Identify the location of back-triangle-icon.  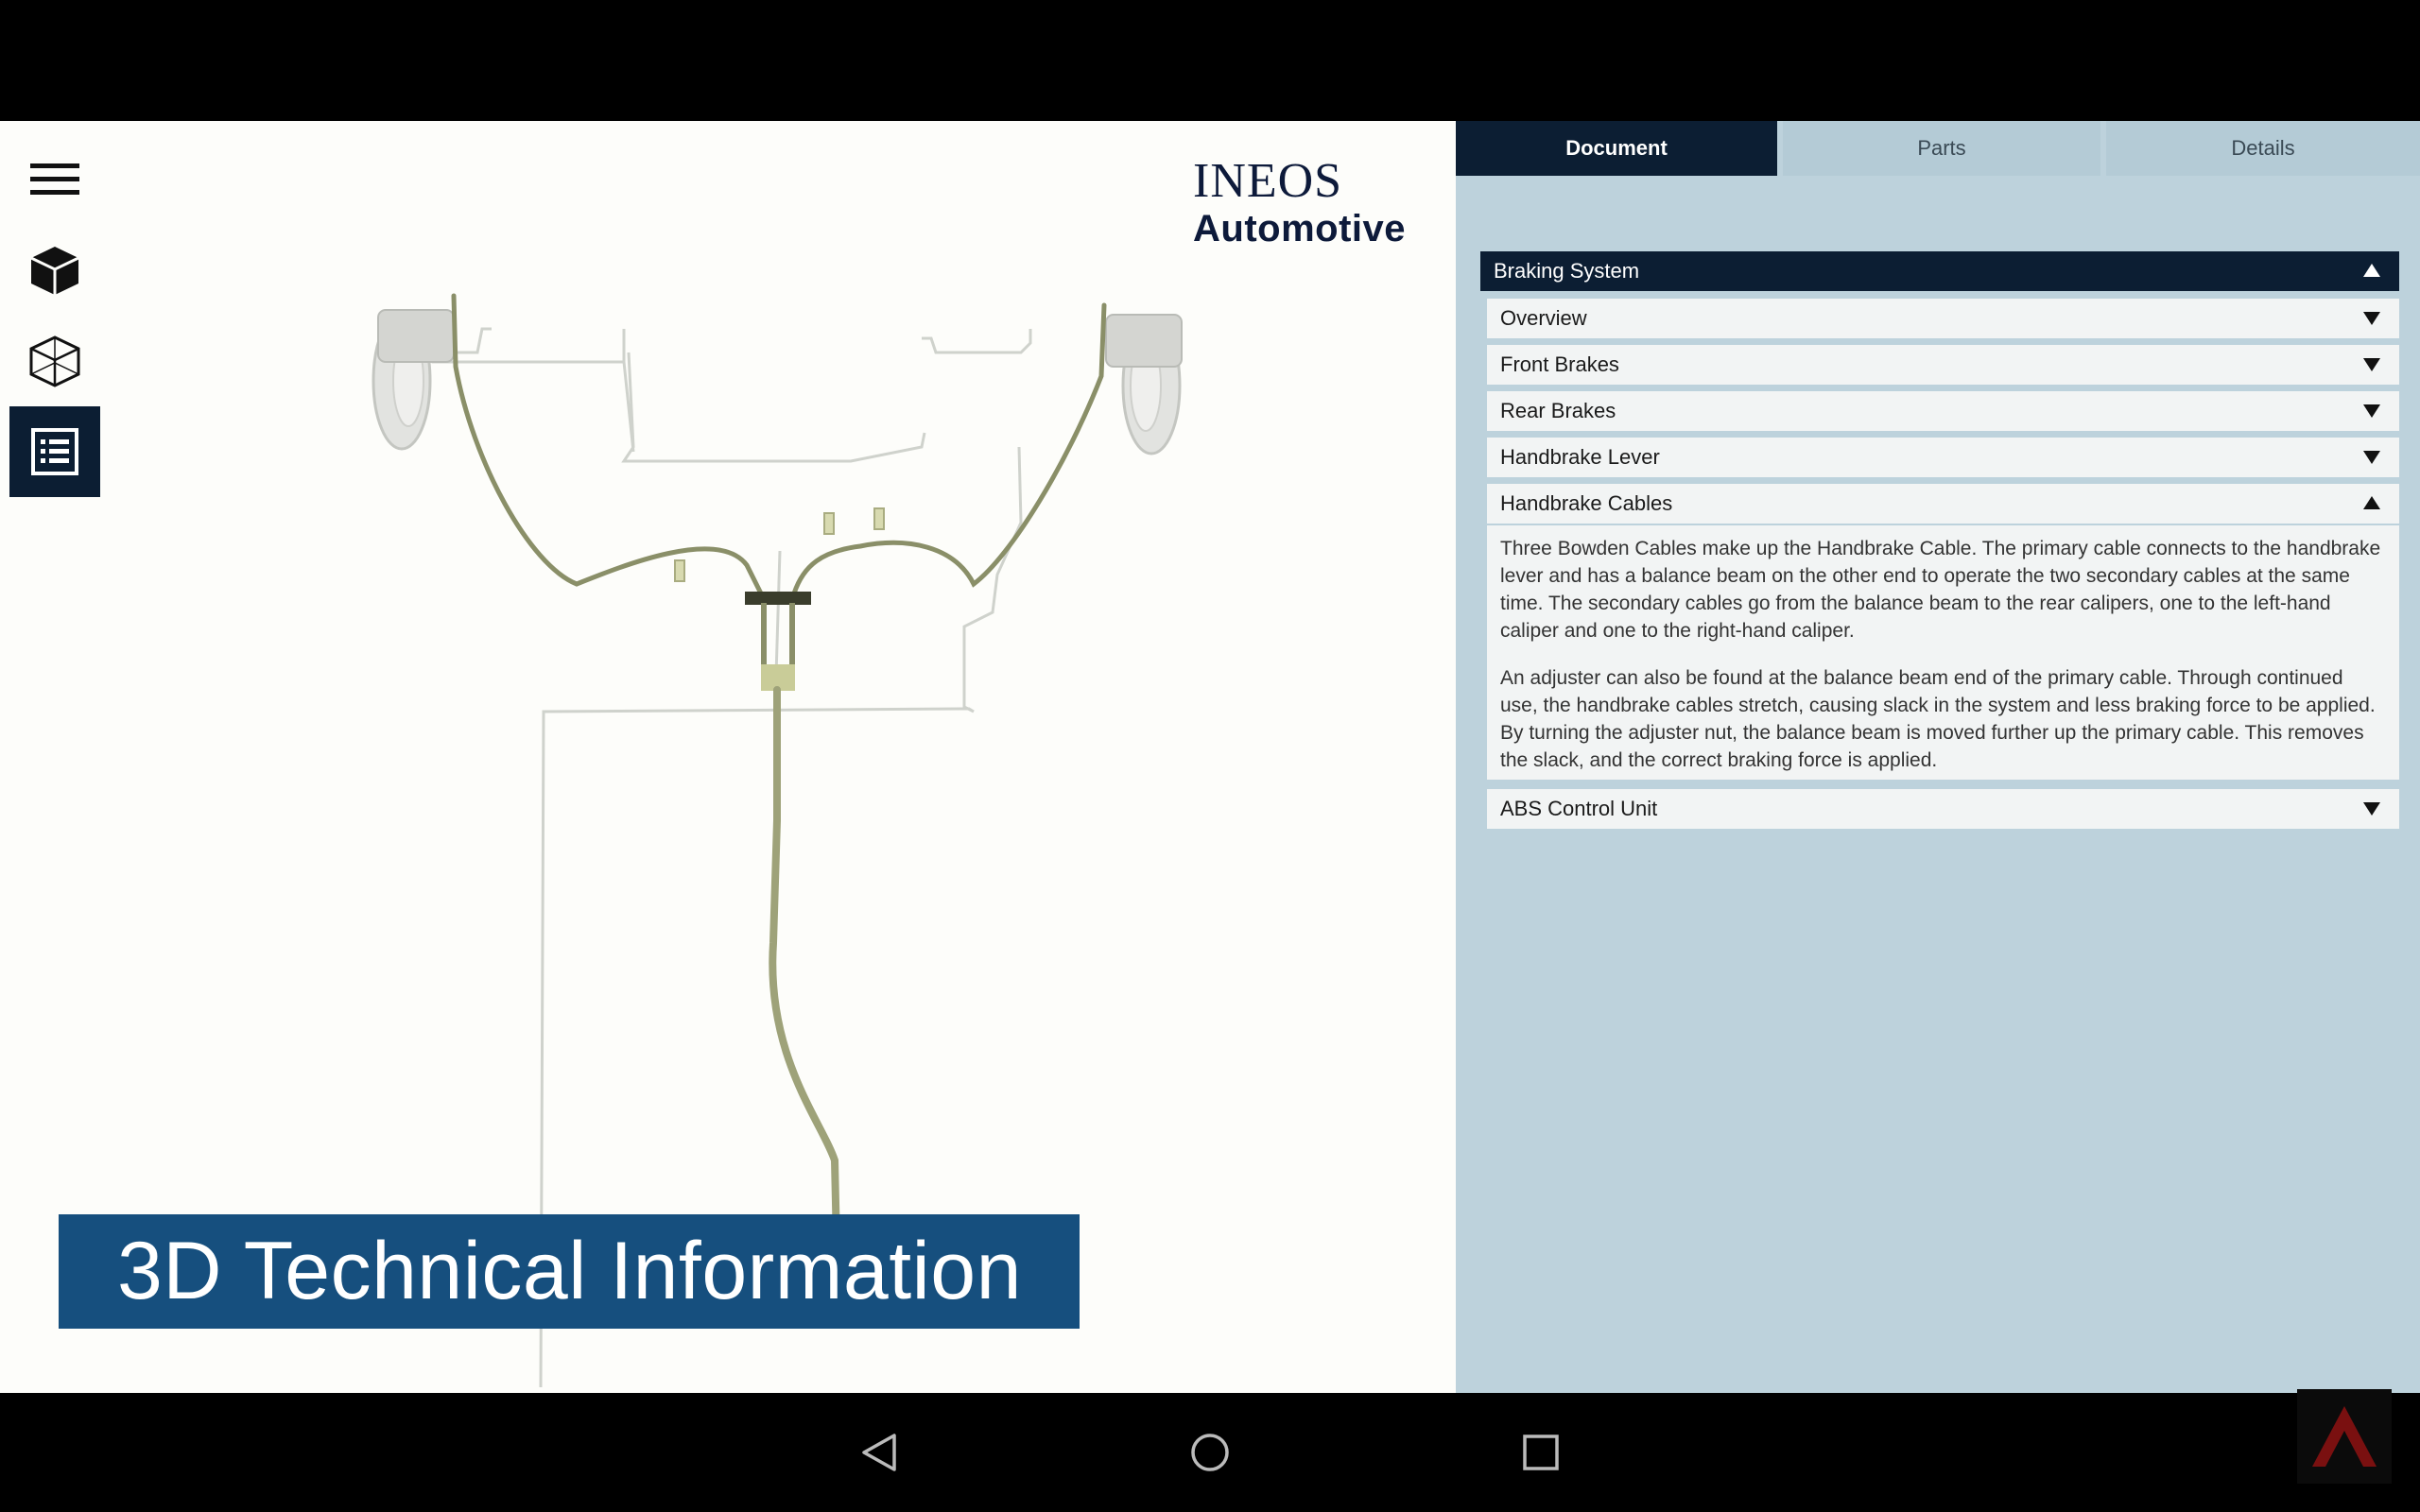
(879, 1452).